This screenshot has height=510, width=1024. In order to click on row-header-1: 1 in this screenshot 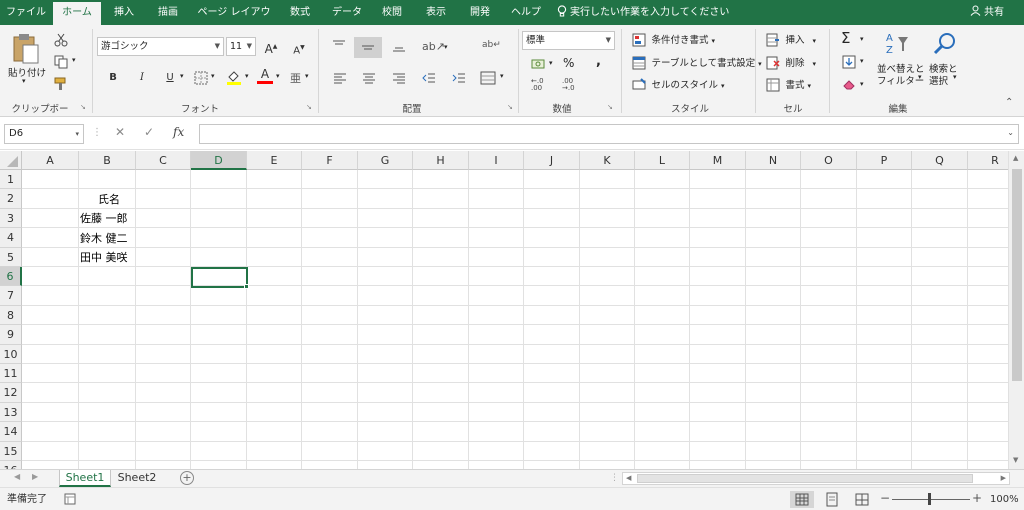, I will do `click(11, 180)`.